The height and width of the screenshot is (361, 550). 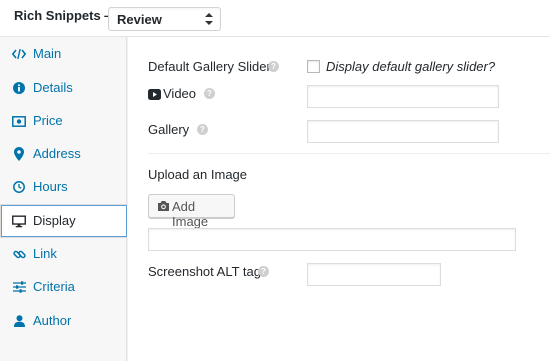 What do you see at coordinates (63, 254) in the screenshot?
I see `sidebar-item-link: Link` at bounding box center [63, 254].